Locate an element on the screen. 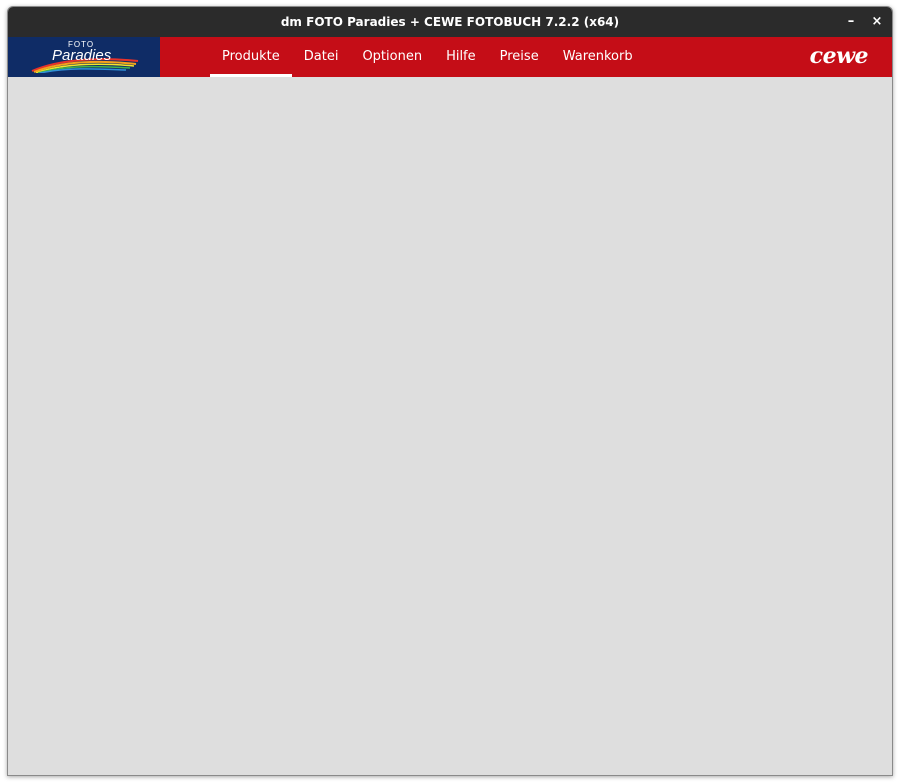 Image resolution: width=900 pixels, height=783 pixels. minimize-button: – is located at coordinates (851, 22).